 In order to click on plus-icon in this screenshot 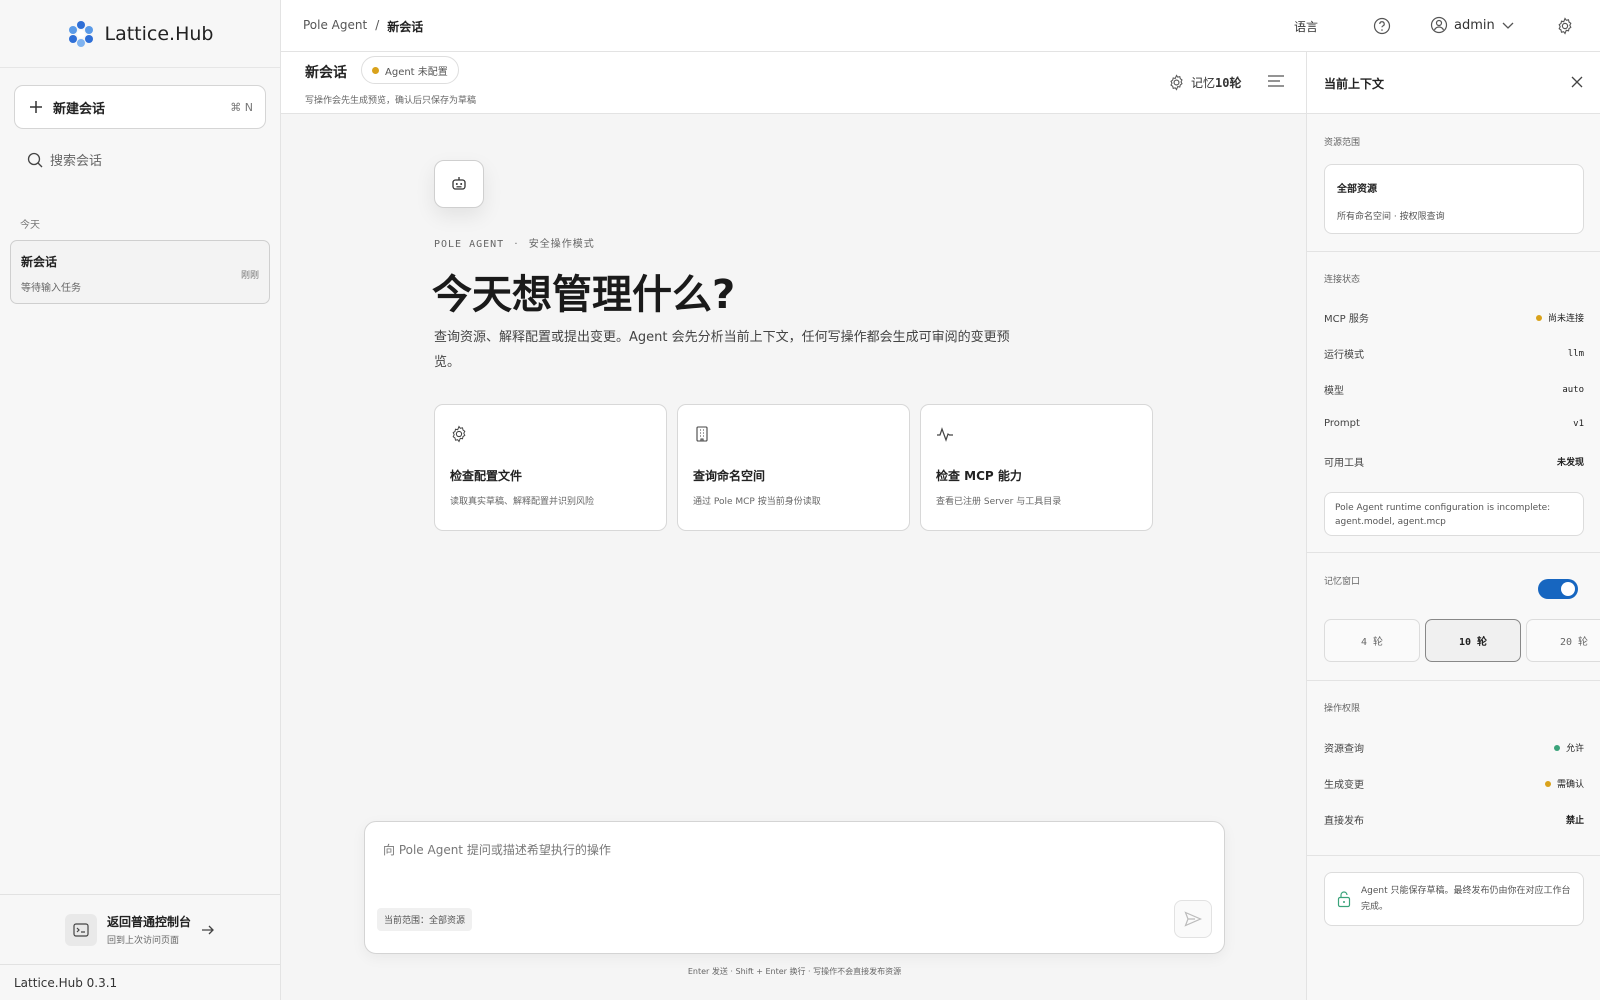, I will do `click(36, 107)`.